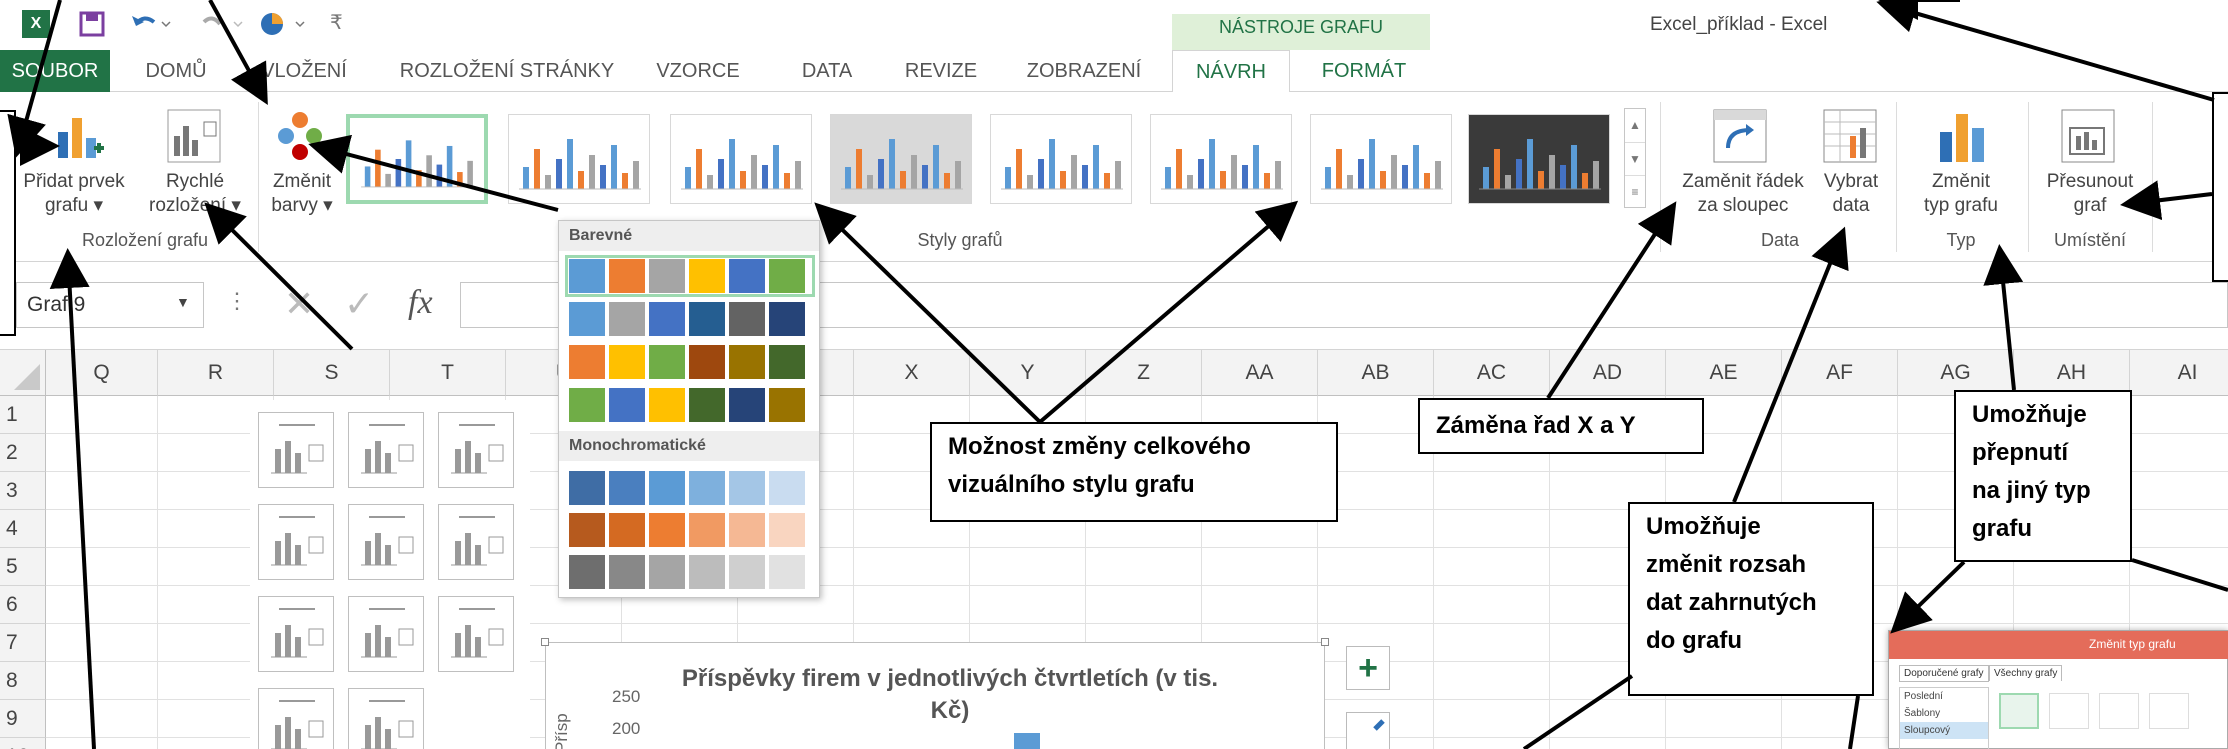 Image resolution: width=2228 pixels, height=749 pixels. Describe the element at coordinates (176, 71) in the screenshot. I see `tab-home: DOMŮ` at that location.